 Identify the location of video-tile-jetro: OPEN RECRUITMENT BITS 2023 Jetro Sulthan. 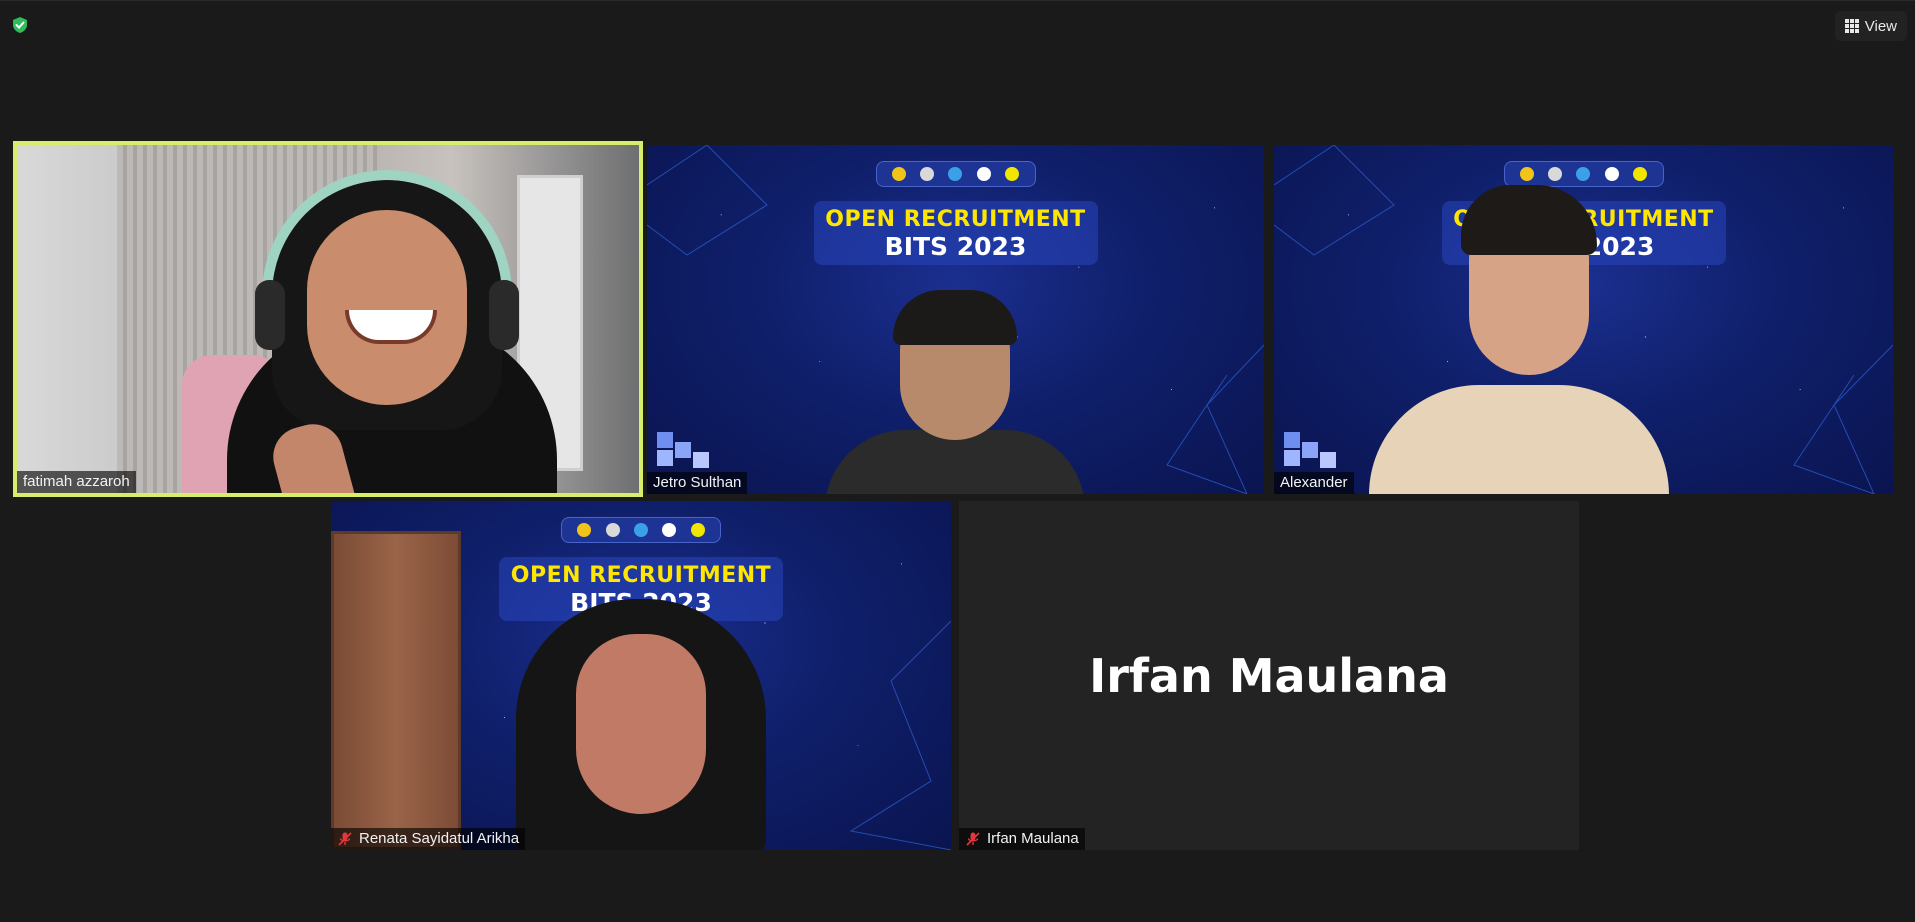
(955, 319).